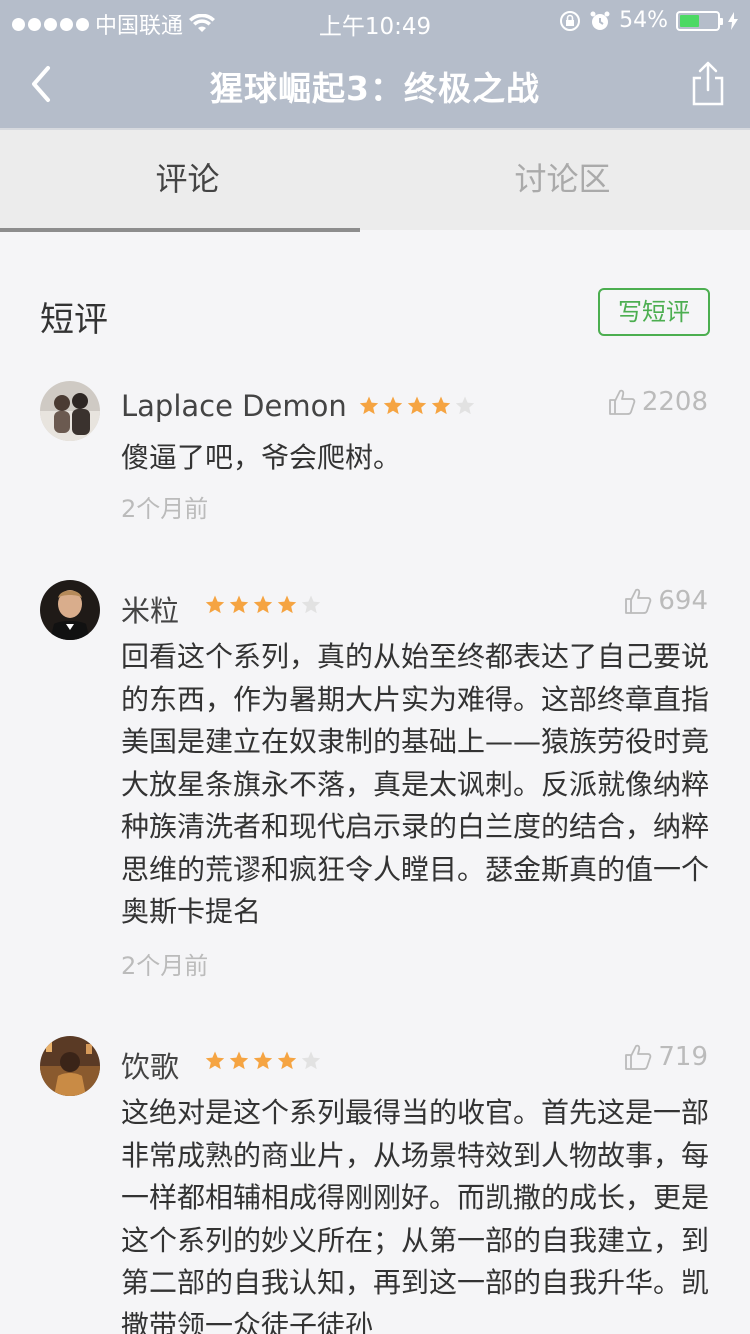 The width and height of the screenshot is (750, 1334). I want to click on rotation-lock-icon, so click(570, 20).